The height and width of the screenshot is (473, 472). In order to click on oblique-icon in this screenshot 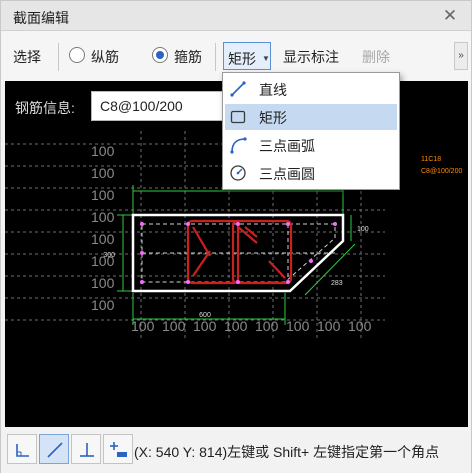, I will do `click(55, 450)`.